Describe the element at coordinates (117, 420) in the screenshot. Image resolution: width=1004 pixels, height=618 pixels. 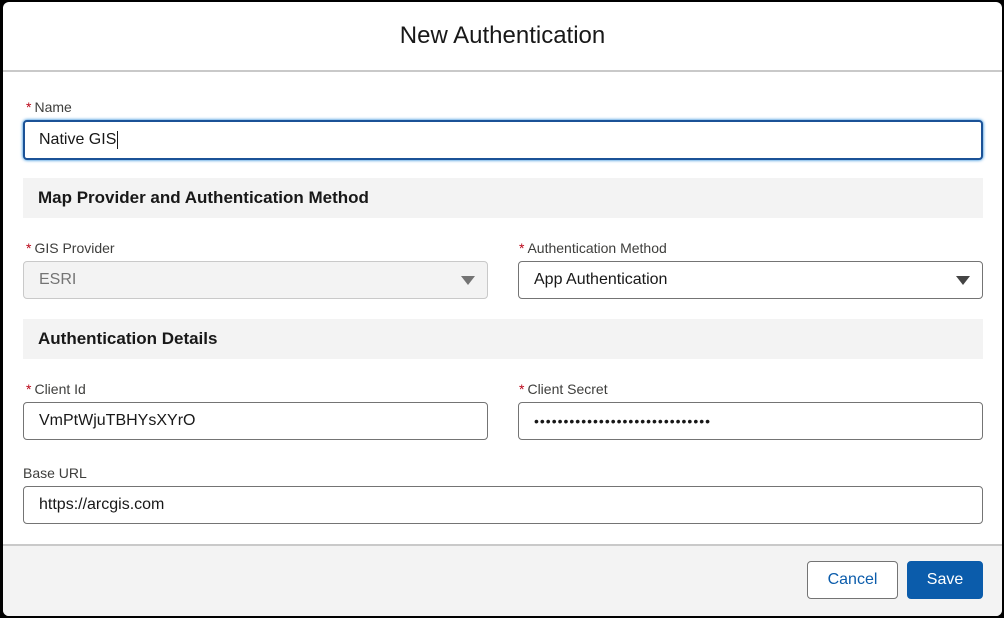
I see `client-id-value: VmPtWjuTBHYsXYrO` at that location.